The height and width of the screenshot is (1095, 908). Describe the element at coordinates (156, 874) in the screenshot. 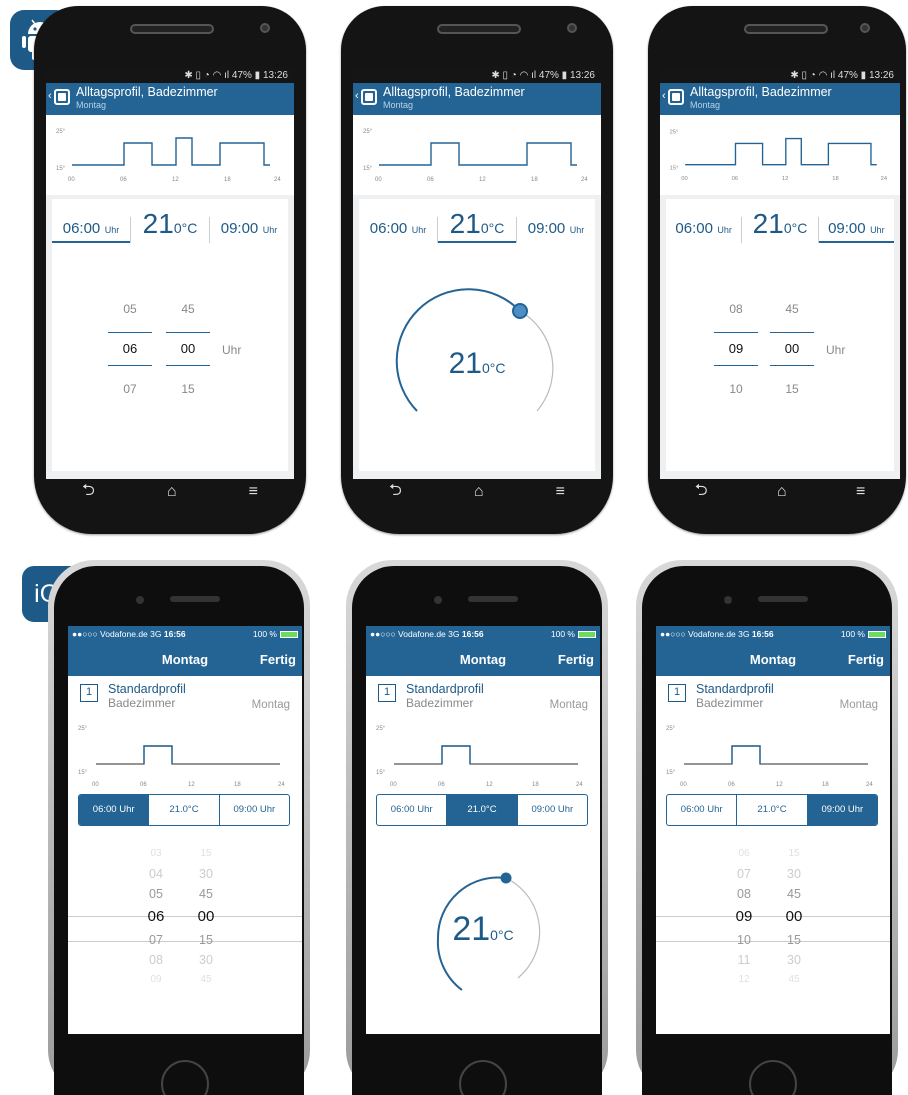

I see `hour-option: 04` at that location.